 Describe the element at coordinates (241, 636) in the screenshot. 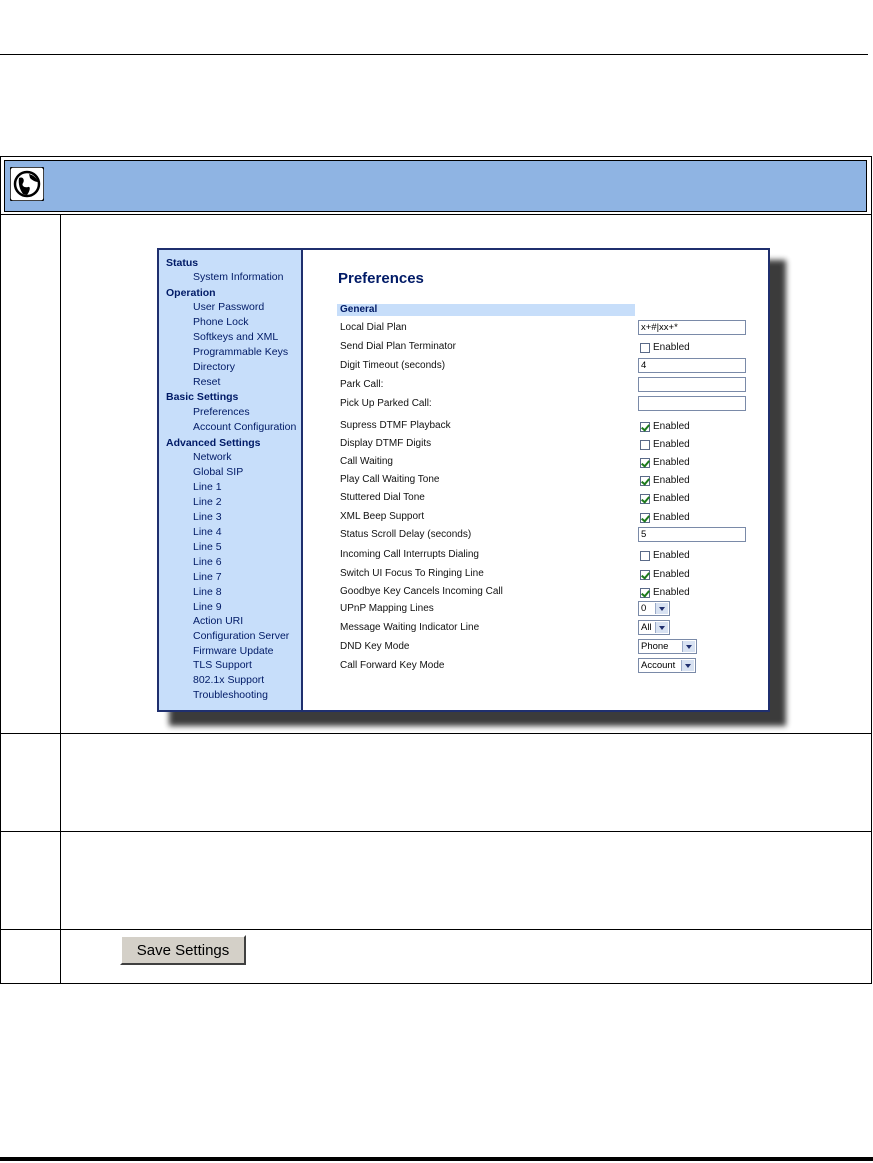

I see `nav-link: Configuration Server` at that location.